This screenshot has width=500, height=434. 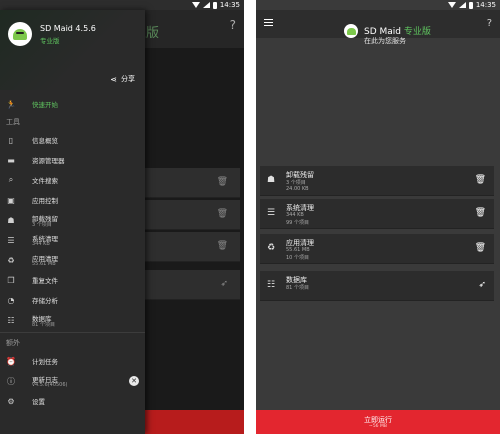 What do you see at coordinates (72, 104) in the screenshot?
I see `menu-quickstart: 🏃 快速开始` at bounding box center [72, 104].